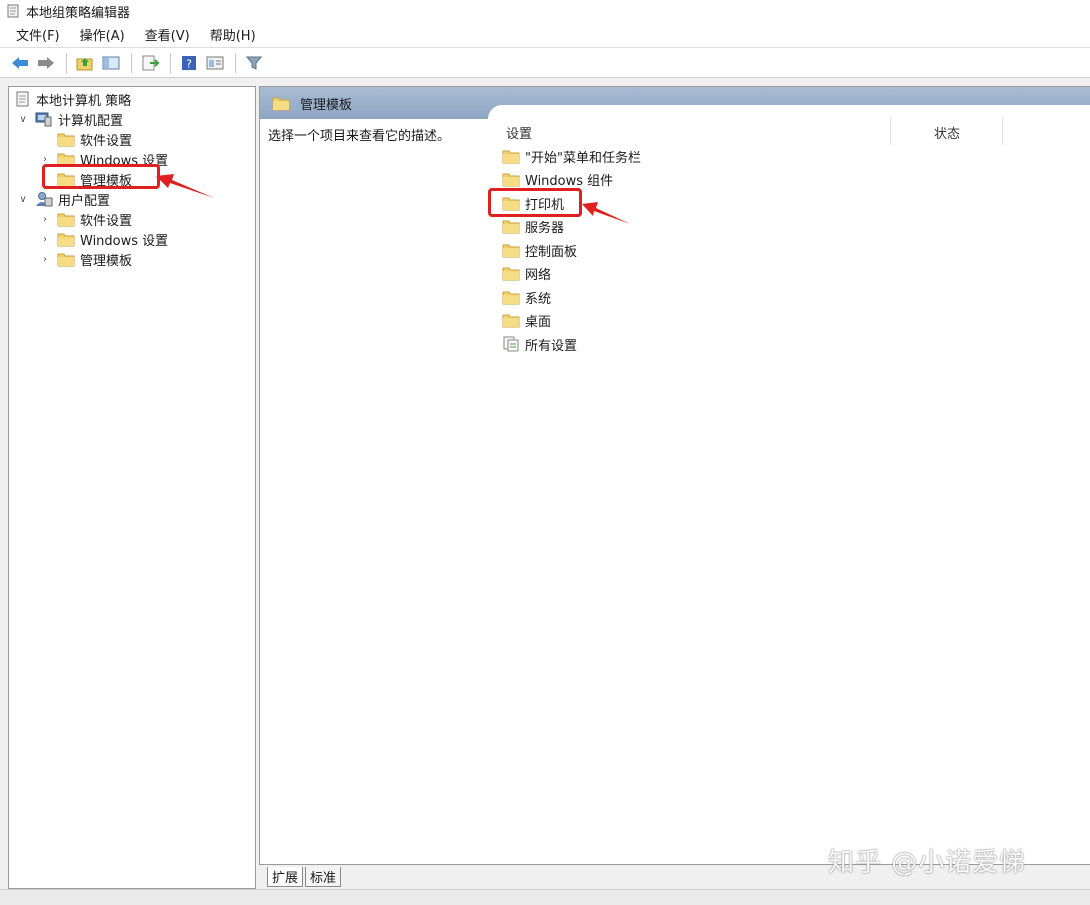  Describe the element at coordinates (545, 35) in the screenshot. I see `menu-bar: 文件(F) 操作(A) 查看(V) 帮助(H)` at that location.